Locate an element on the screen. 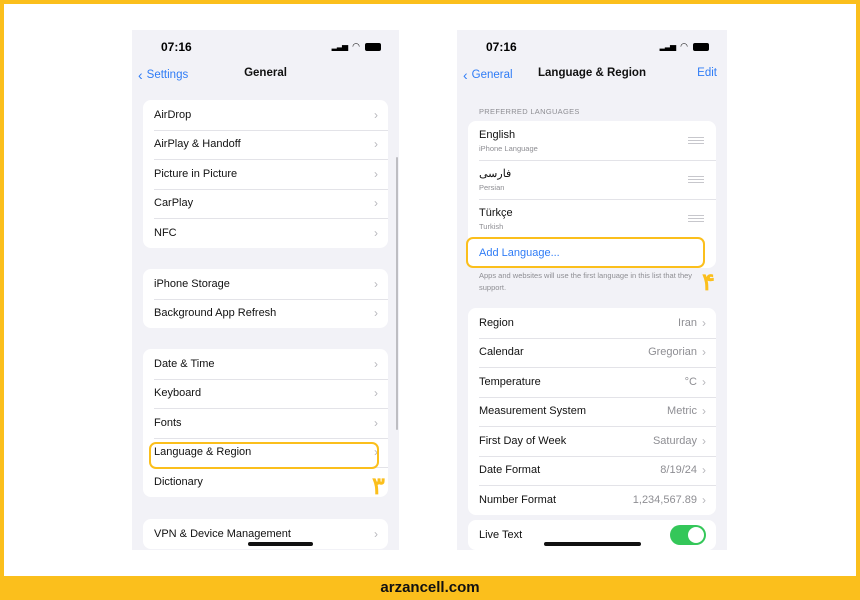 This screenshot has width=860, height=600. region-setting-row: Calendar Gregorian › is located at coordinates (592, 352).